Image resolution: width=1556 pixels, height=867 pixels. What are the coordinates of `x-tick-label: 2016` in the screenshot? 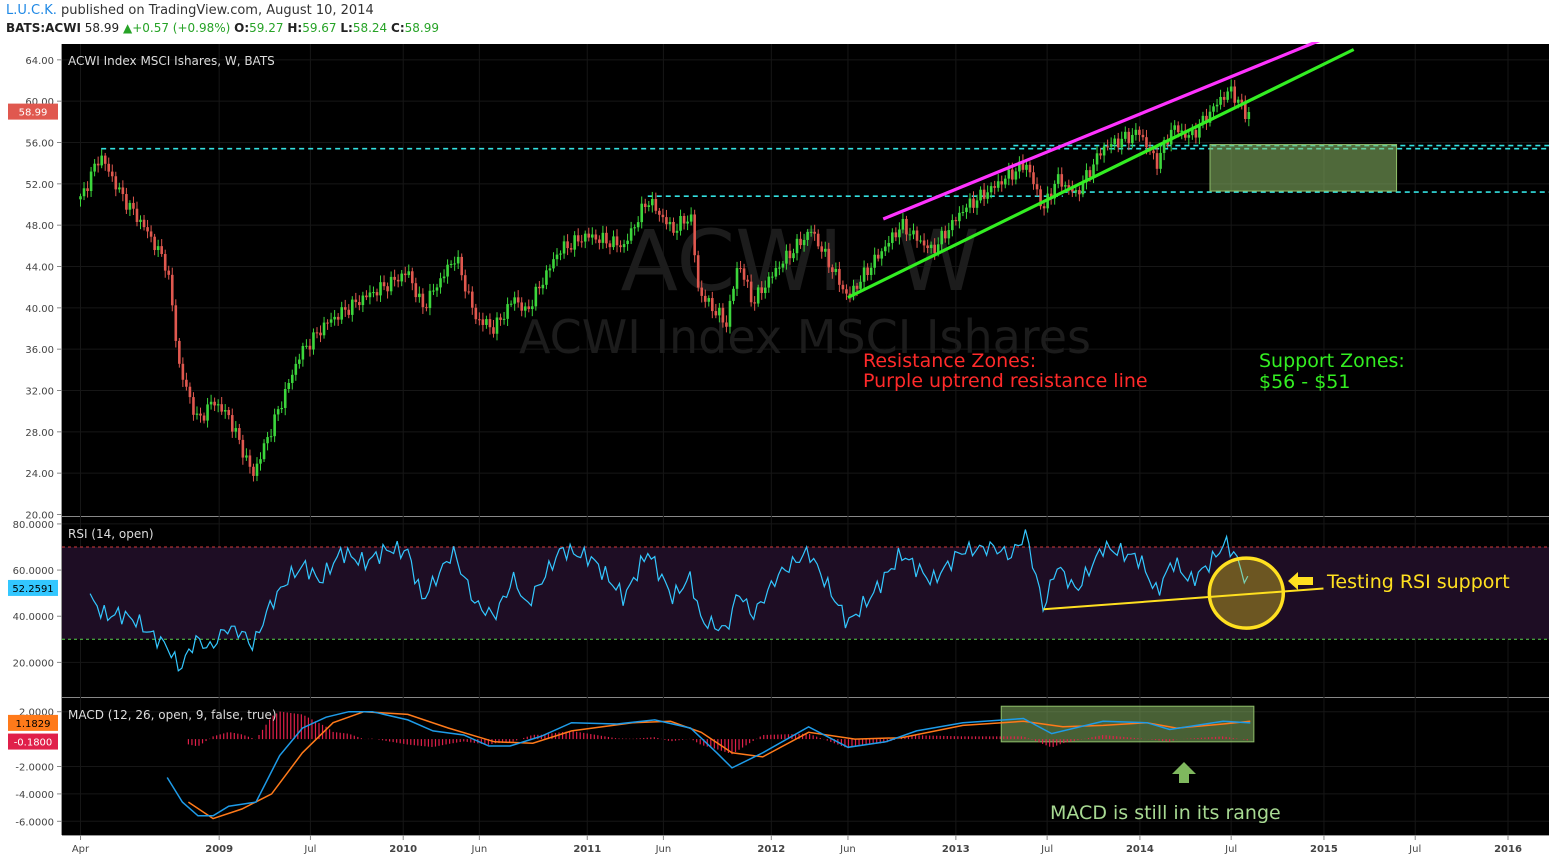 It's located at (1508, 849).